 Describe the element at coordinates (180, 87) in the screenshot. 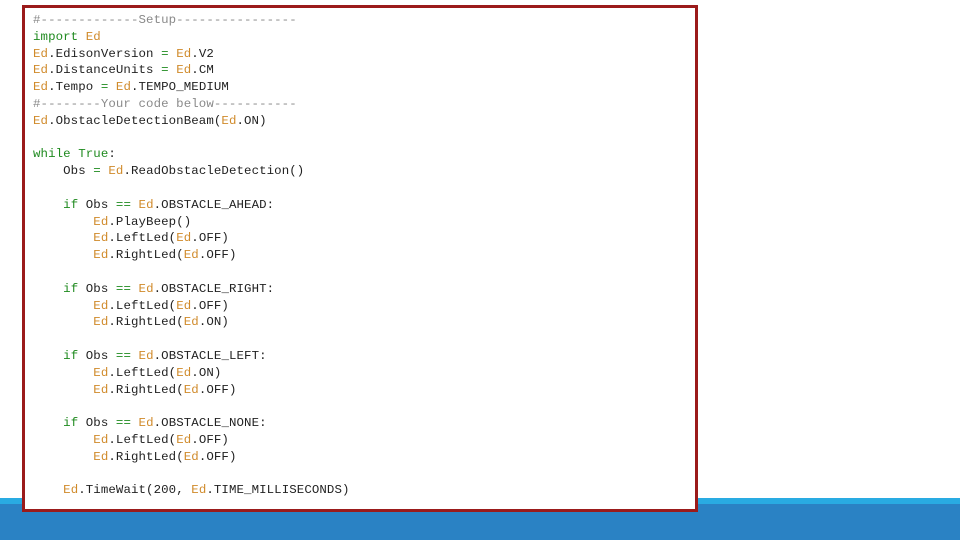

I see `code-text: .TEMPO_MEDIUM` at that location.